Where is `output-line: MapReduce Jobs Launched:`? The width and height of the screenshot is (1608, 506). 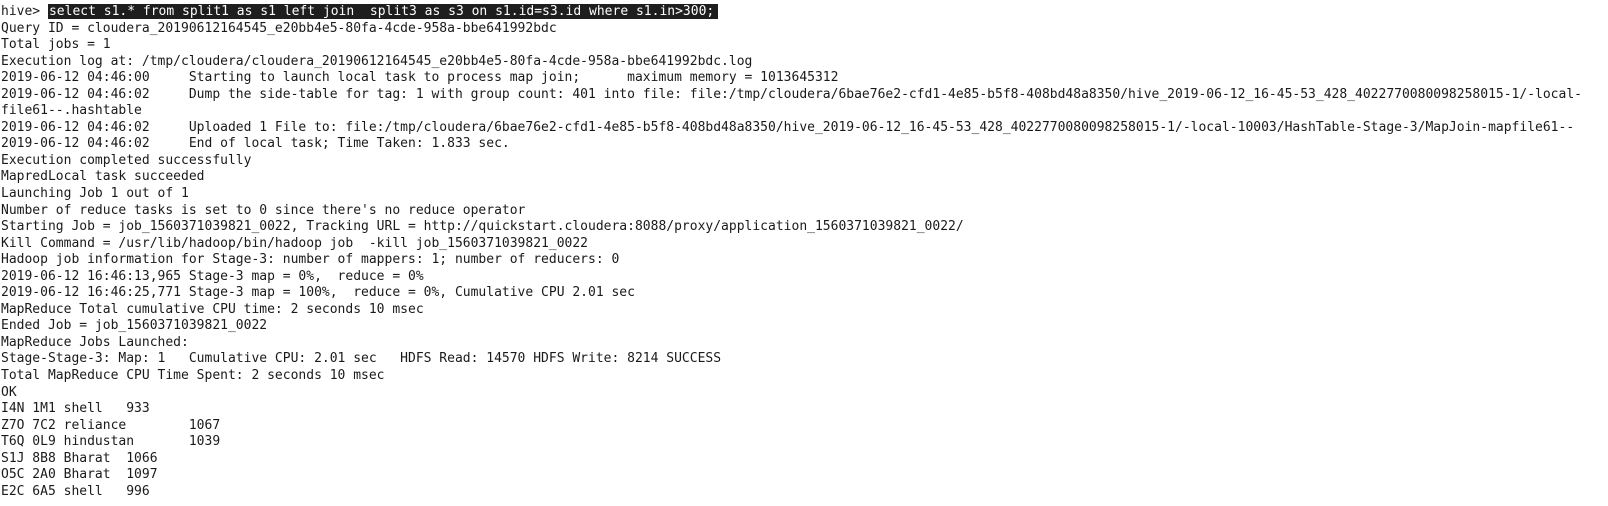
output-line: MapReduce Jobs Launched: is located at coordinates (95, 342).